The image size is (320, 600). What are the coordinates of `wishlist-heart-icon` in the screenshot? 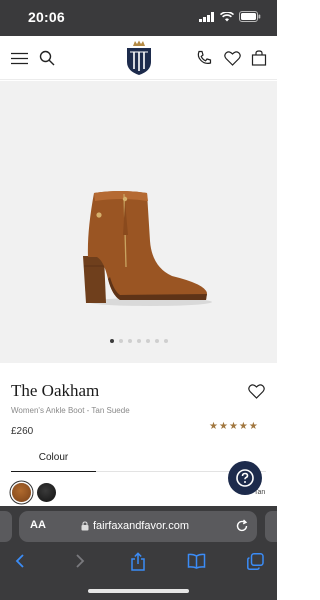 It's located at (257, 392).